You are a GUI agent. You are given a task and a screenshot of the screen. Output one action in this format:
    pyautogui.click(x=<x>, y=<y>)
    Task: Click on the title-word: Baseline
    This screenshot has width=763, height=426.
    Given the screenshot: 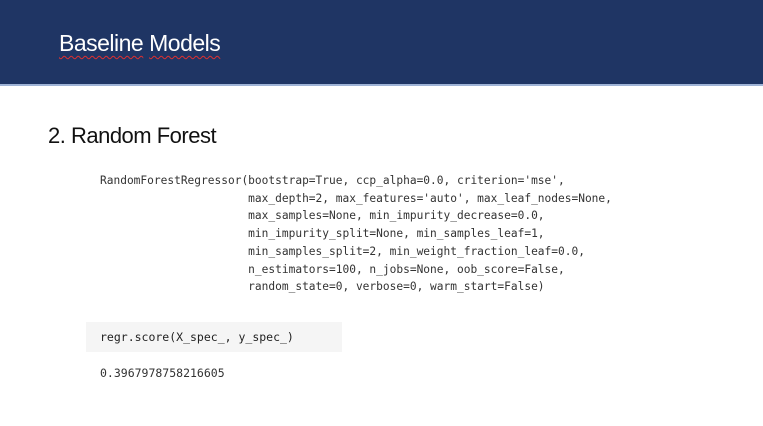 What is the action you would take?
    pyautogui.click(x=101, y=43)
    